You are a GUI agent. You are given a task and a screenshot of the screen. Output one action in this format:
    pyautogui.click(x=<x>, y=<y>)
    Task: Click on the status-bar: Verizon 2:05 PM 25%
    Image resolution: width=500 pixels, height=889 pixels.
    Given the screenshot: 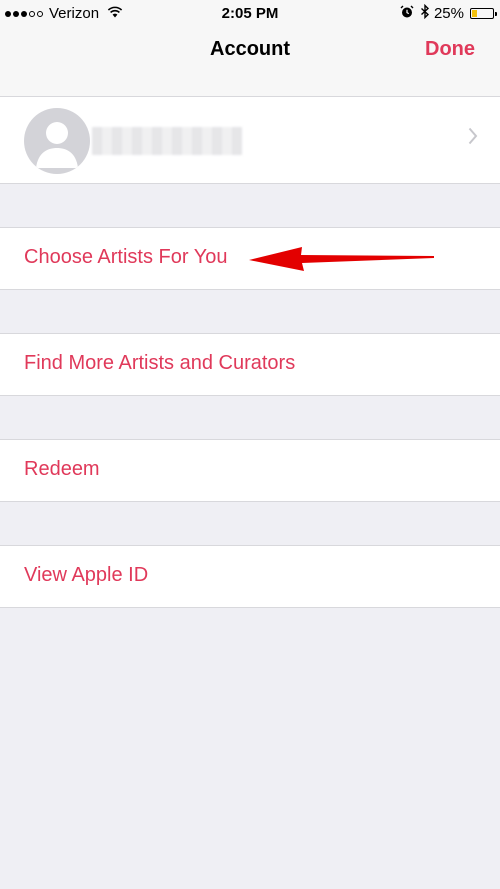 What is the action you would take?
    pyautogui.click(x=250, y=14)
    